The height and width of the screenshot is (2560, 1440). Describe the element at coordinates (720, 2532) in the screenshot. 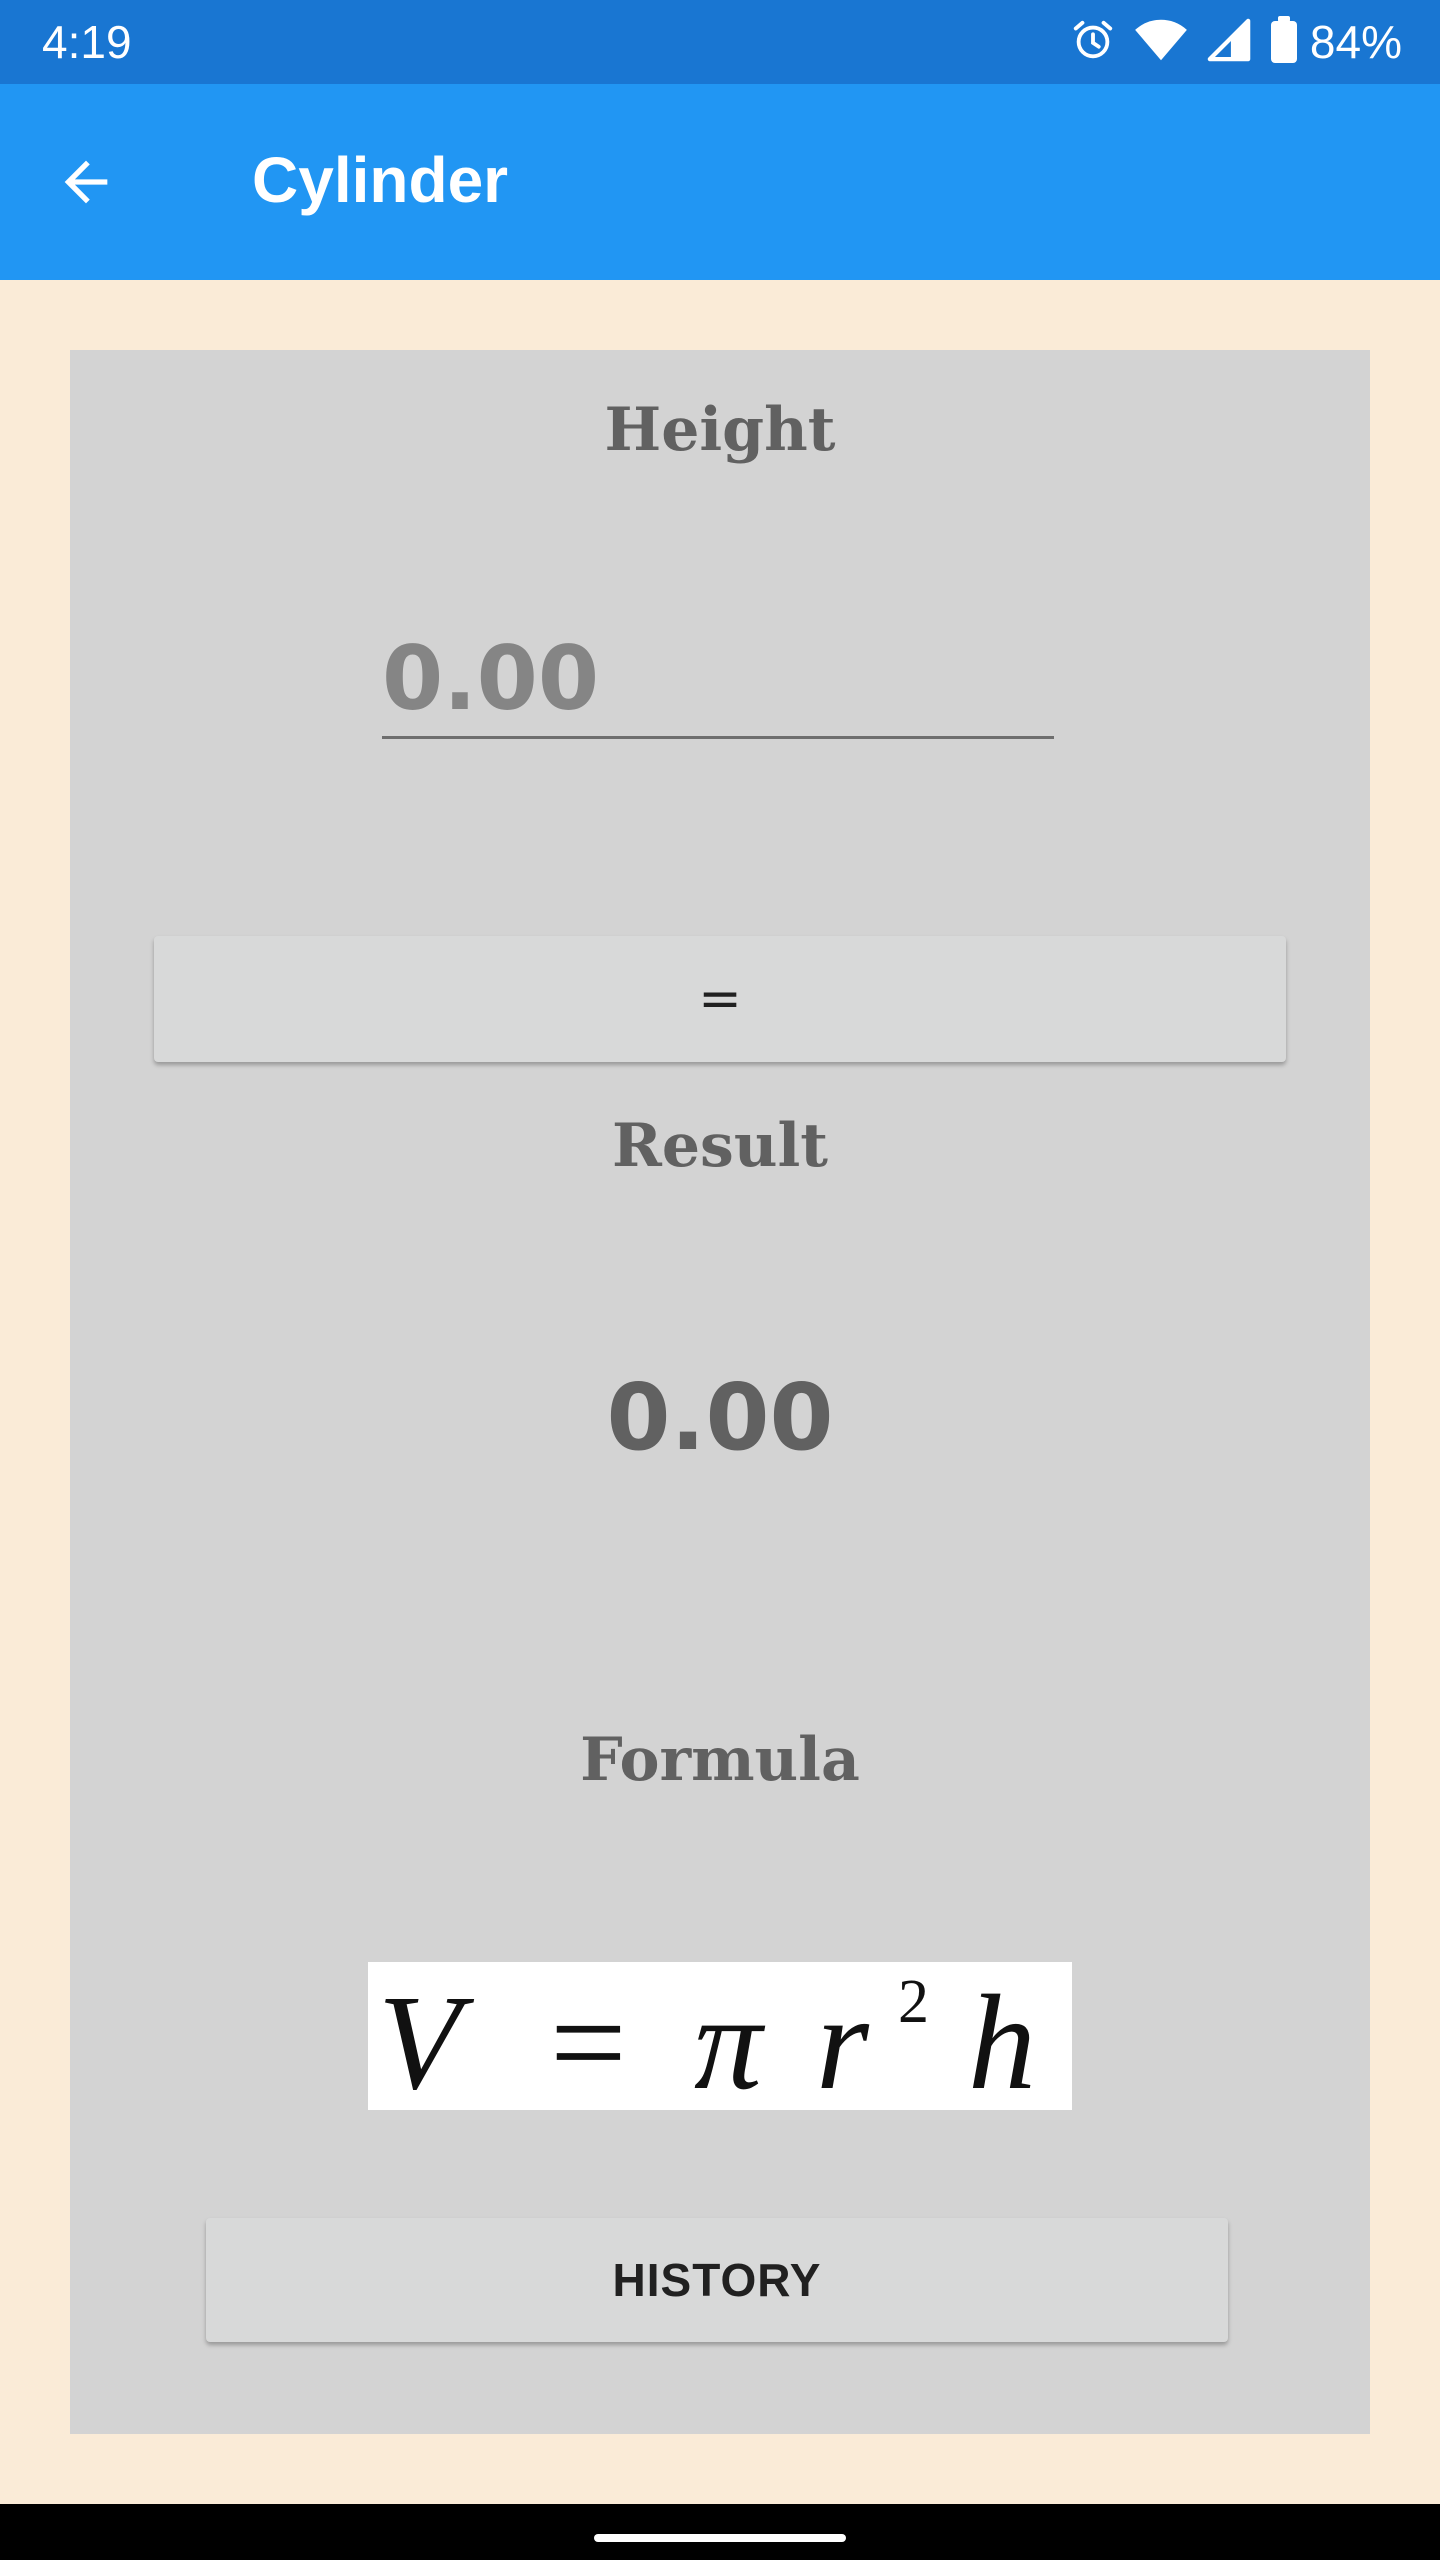

I see `nav-bar` at that location.